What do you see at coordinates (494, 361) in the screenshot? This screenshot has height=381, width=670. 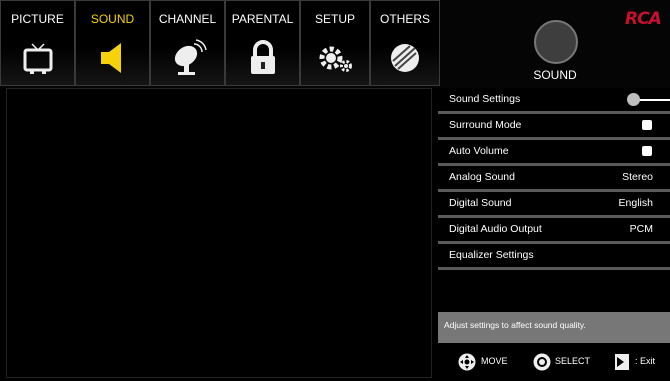 I see `move-hint: MOVE` at bounding box center [494, 361].